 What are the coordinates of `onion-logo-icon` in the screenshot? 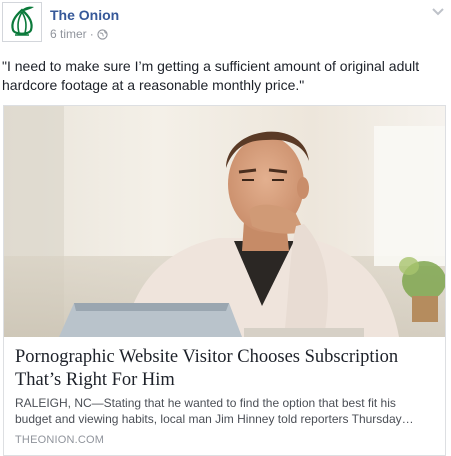 It's located at (22, 22).